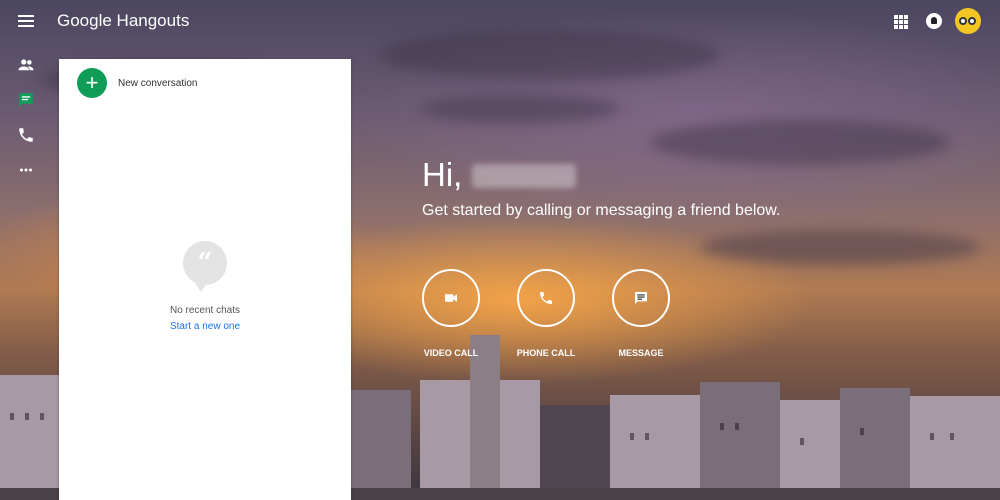  I want to click on empty-state: “ No recent chats Start a new one, so click(205, 286).